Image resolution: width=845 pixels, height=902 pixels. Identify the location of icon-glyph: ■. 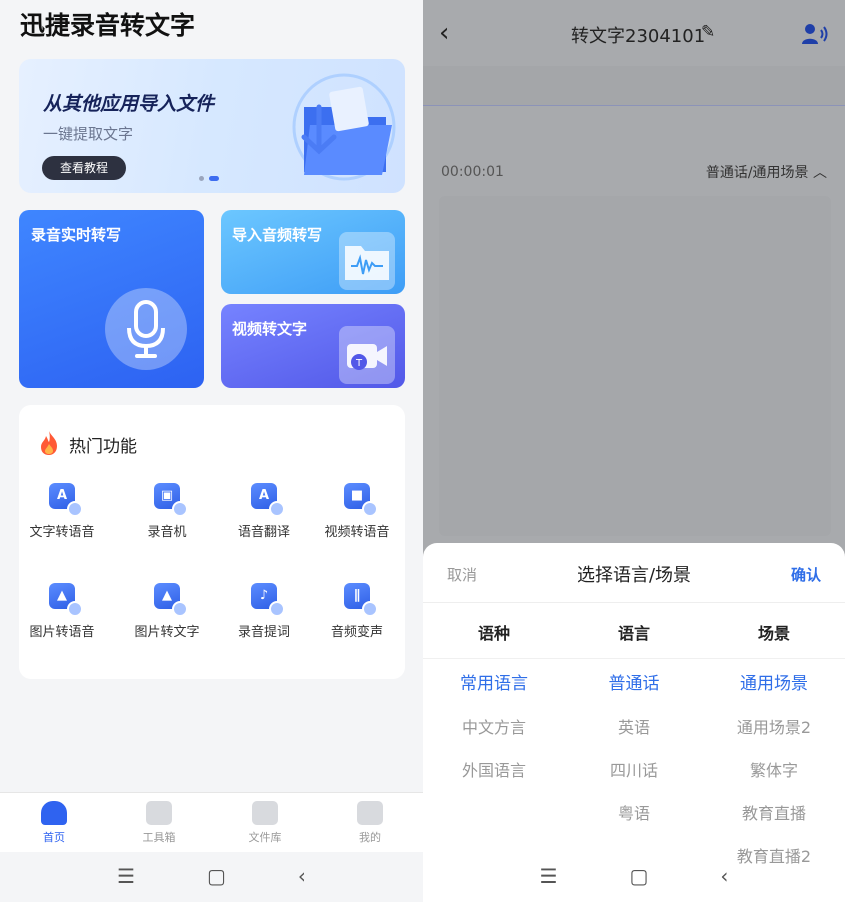
(357, 495).